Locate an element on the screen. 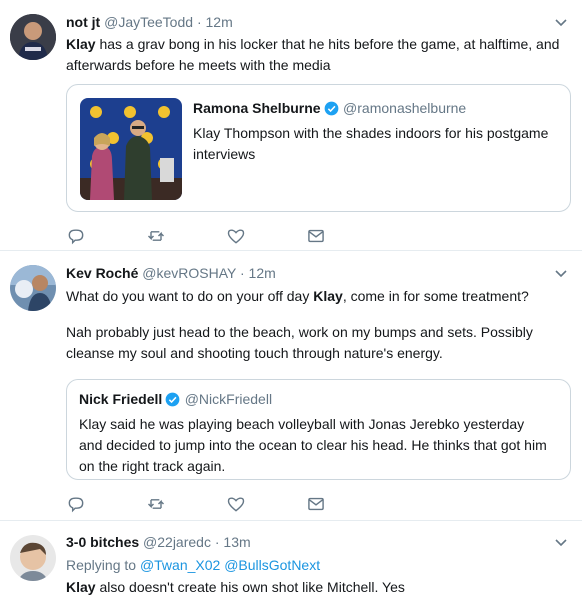 The image size is (582, 598). user-handle: @JayTeeTodd is located at coordinates (148, 22).